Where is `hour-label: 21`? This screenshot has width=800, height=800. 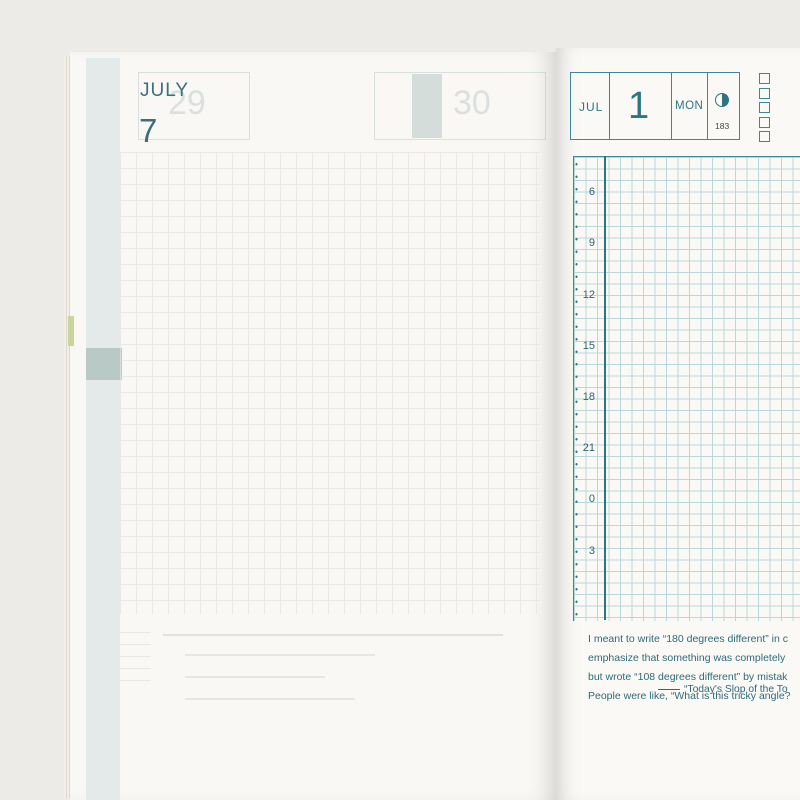 hour-label: 21 is located at coordinates (588, 448).